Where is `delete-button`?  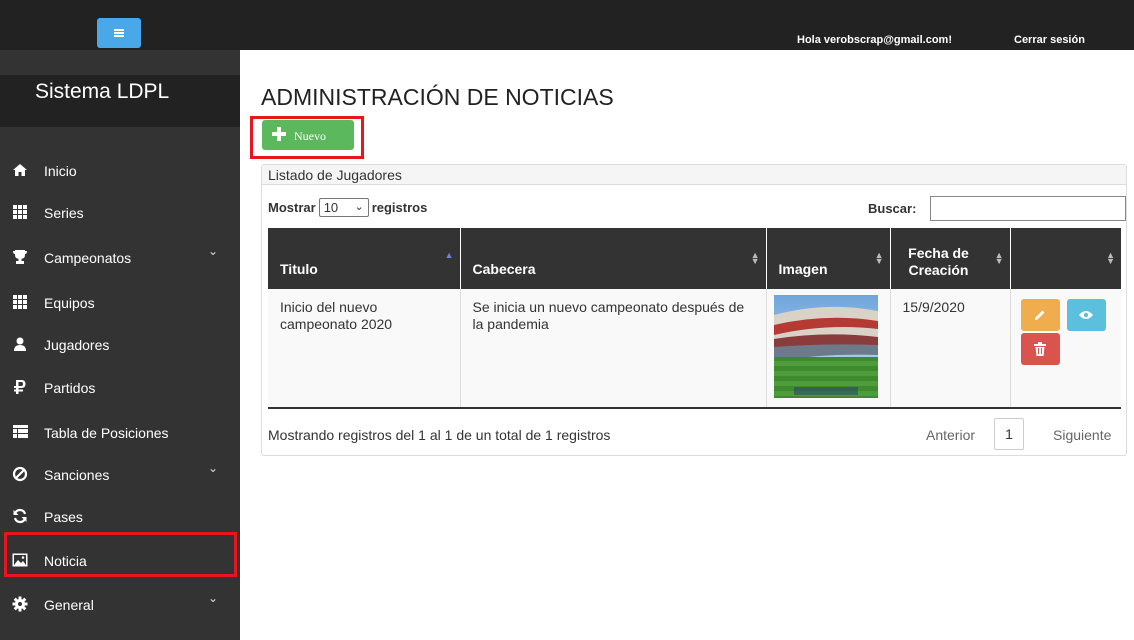 delete-button is located at coordinates (1040, 349).